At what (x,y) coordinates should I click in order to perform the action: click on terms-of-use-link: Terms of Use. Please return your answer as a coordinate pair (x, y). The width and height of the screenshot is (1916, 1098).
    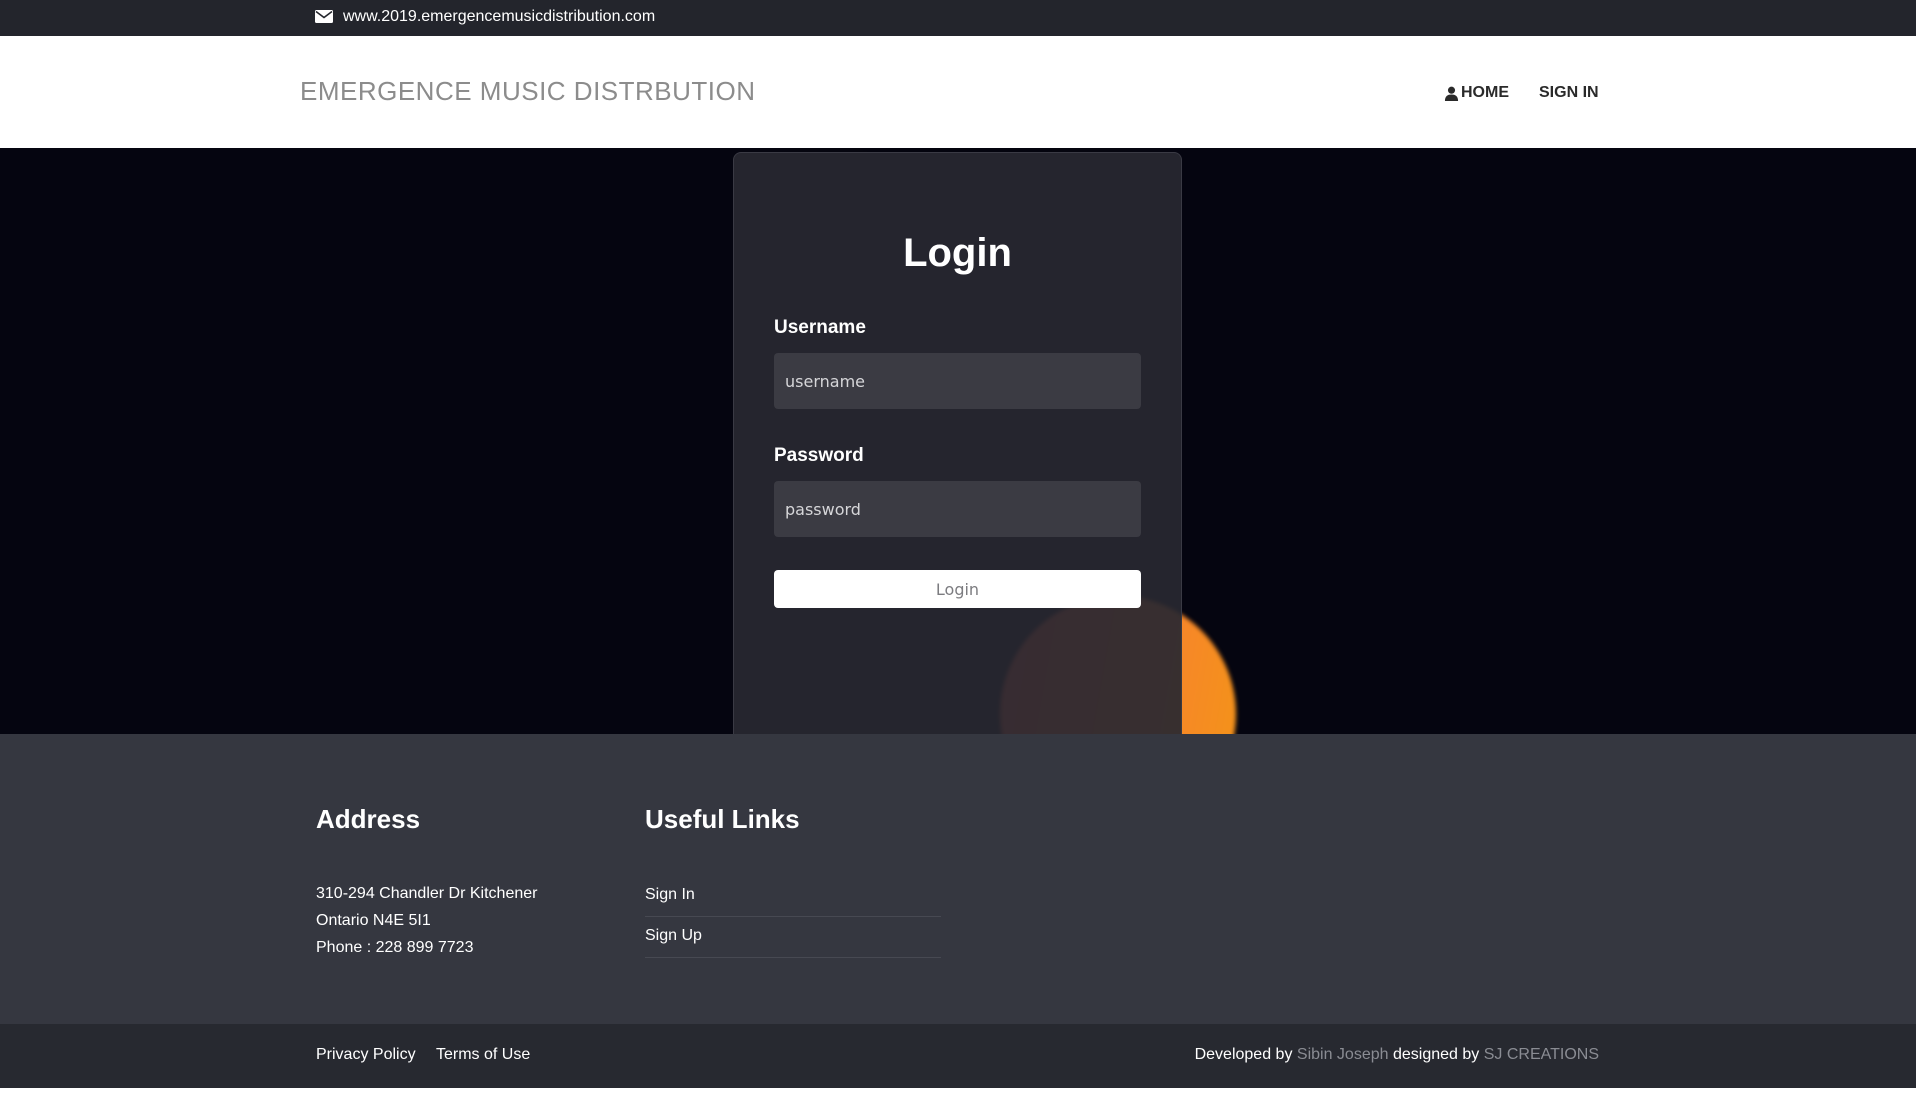
    Looking at the image, I should click on (483, 1055).